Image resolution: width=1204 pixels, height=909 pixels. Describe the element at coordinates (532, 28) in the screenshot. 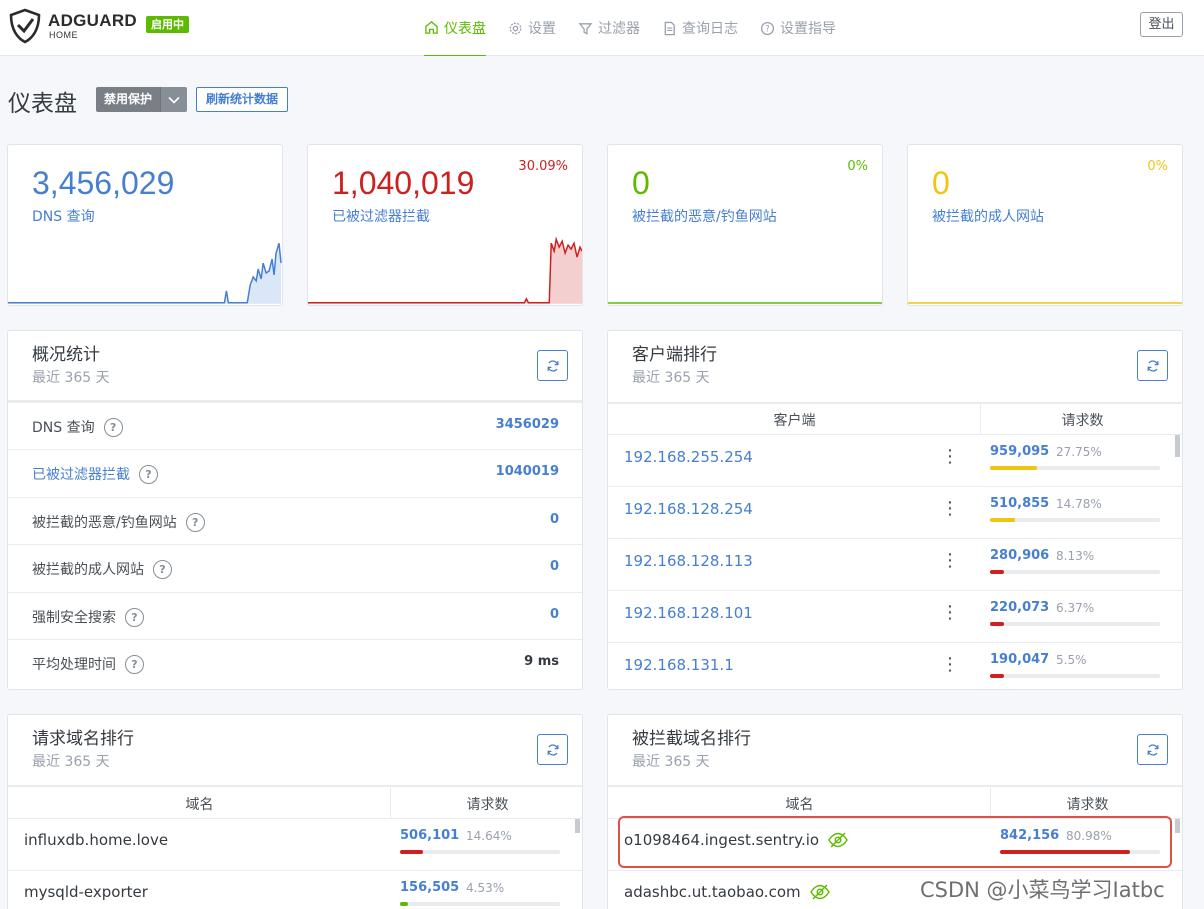

I see `nav-settings: 设置` at that location.